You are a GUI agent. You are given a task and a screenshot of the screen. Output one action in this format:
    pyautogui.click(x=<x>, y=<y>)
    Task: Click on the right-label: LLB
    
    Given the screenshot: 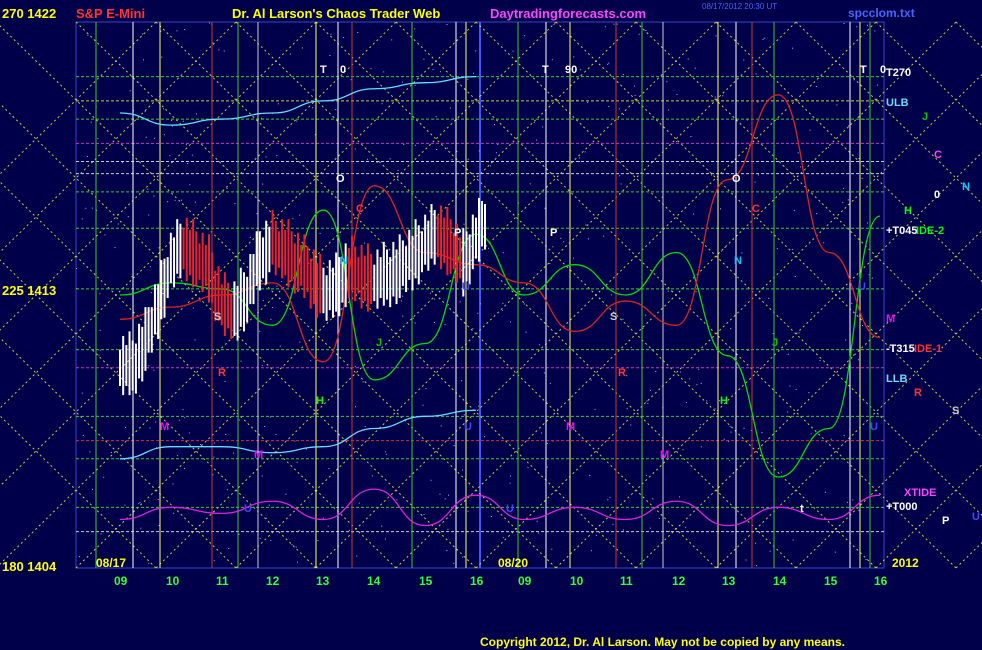 What is the action you would take?
    pyautogui.click(x=896, y=379)
    